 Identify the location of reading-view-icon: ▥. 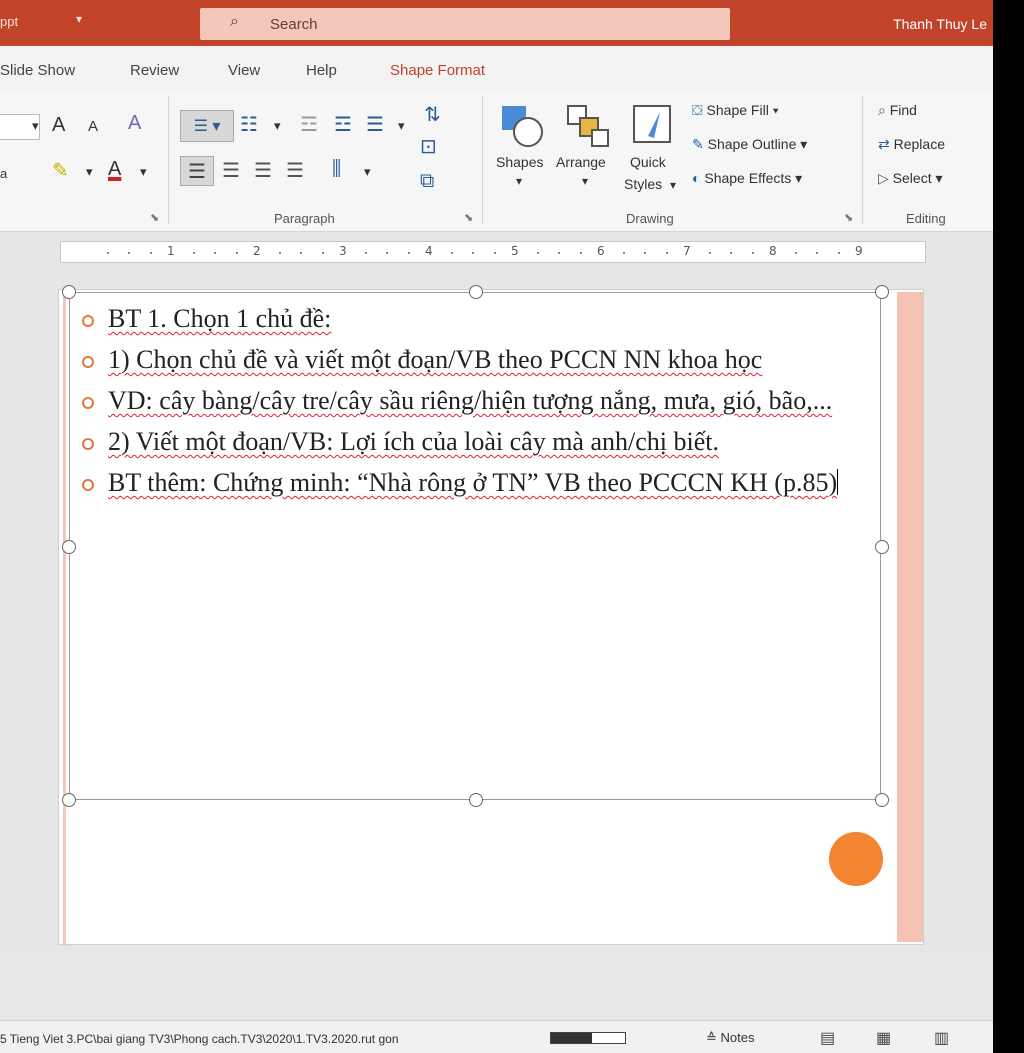
(941, 1038).